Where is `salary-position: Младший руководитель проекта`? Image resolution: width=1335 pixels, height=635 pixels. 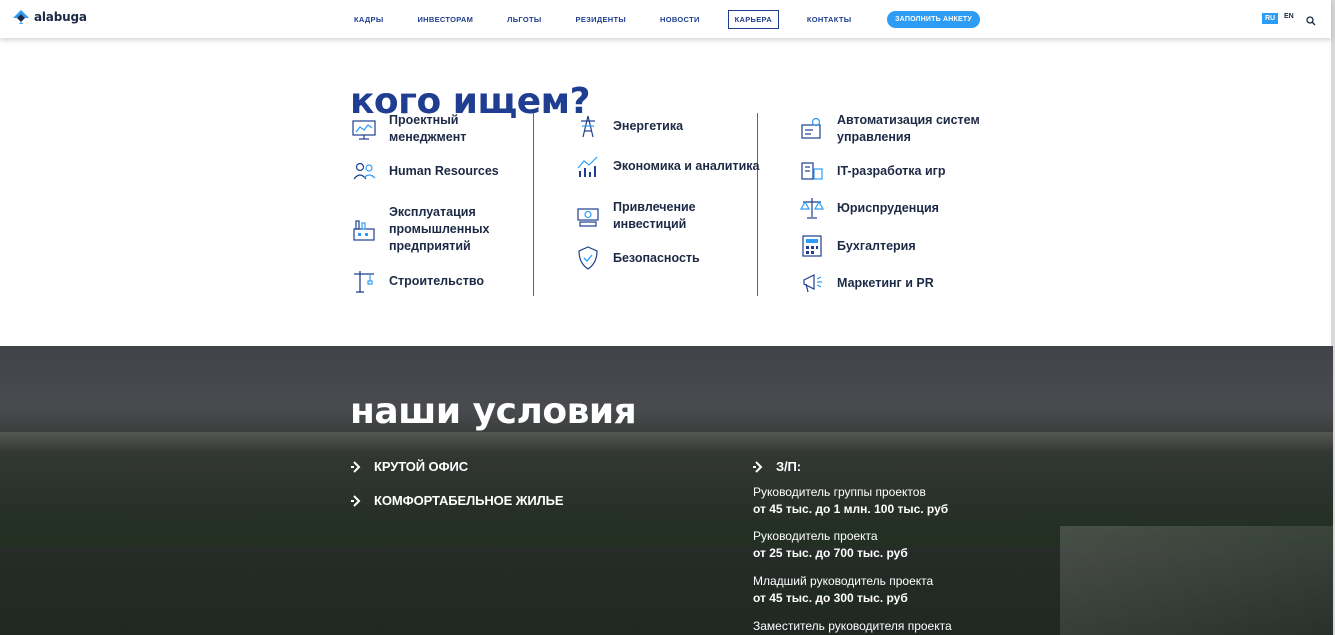 salary-position: Младший руководитель проекта is located at coordinates (843, 581).